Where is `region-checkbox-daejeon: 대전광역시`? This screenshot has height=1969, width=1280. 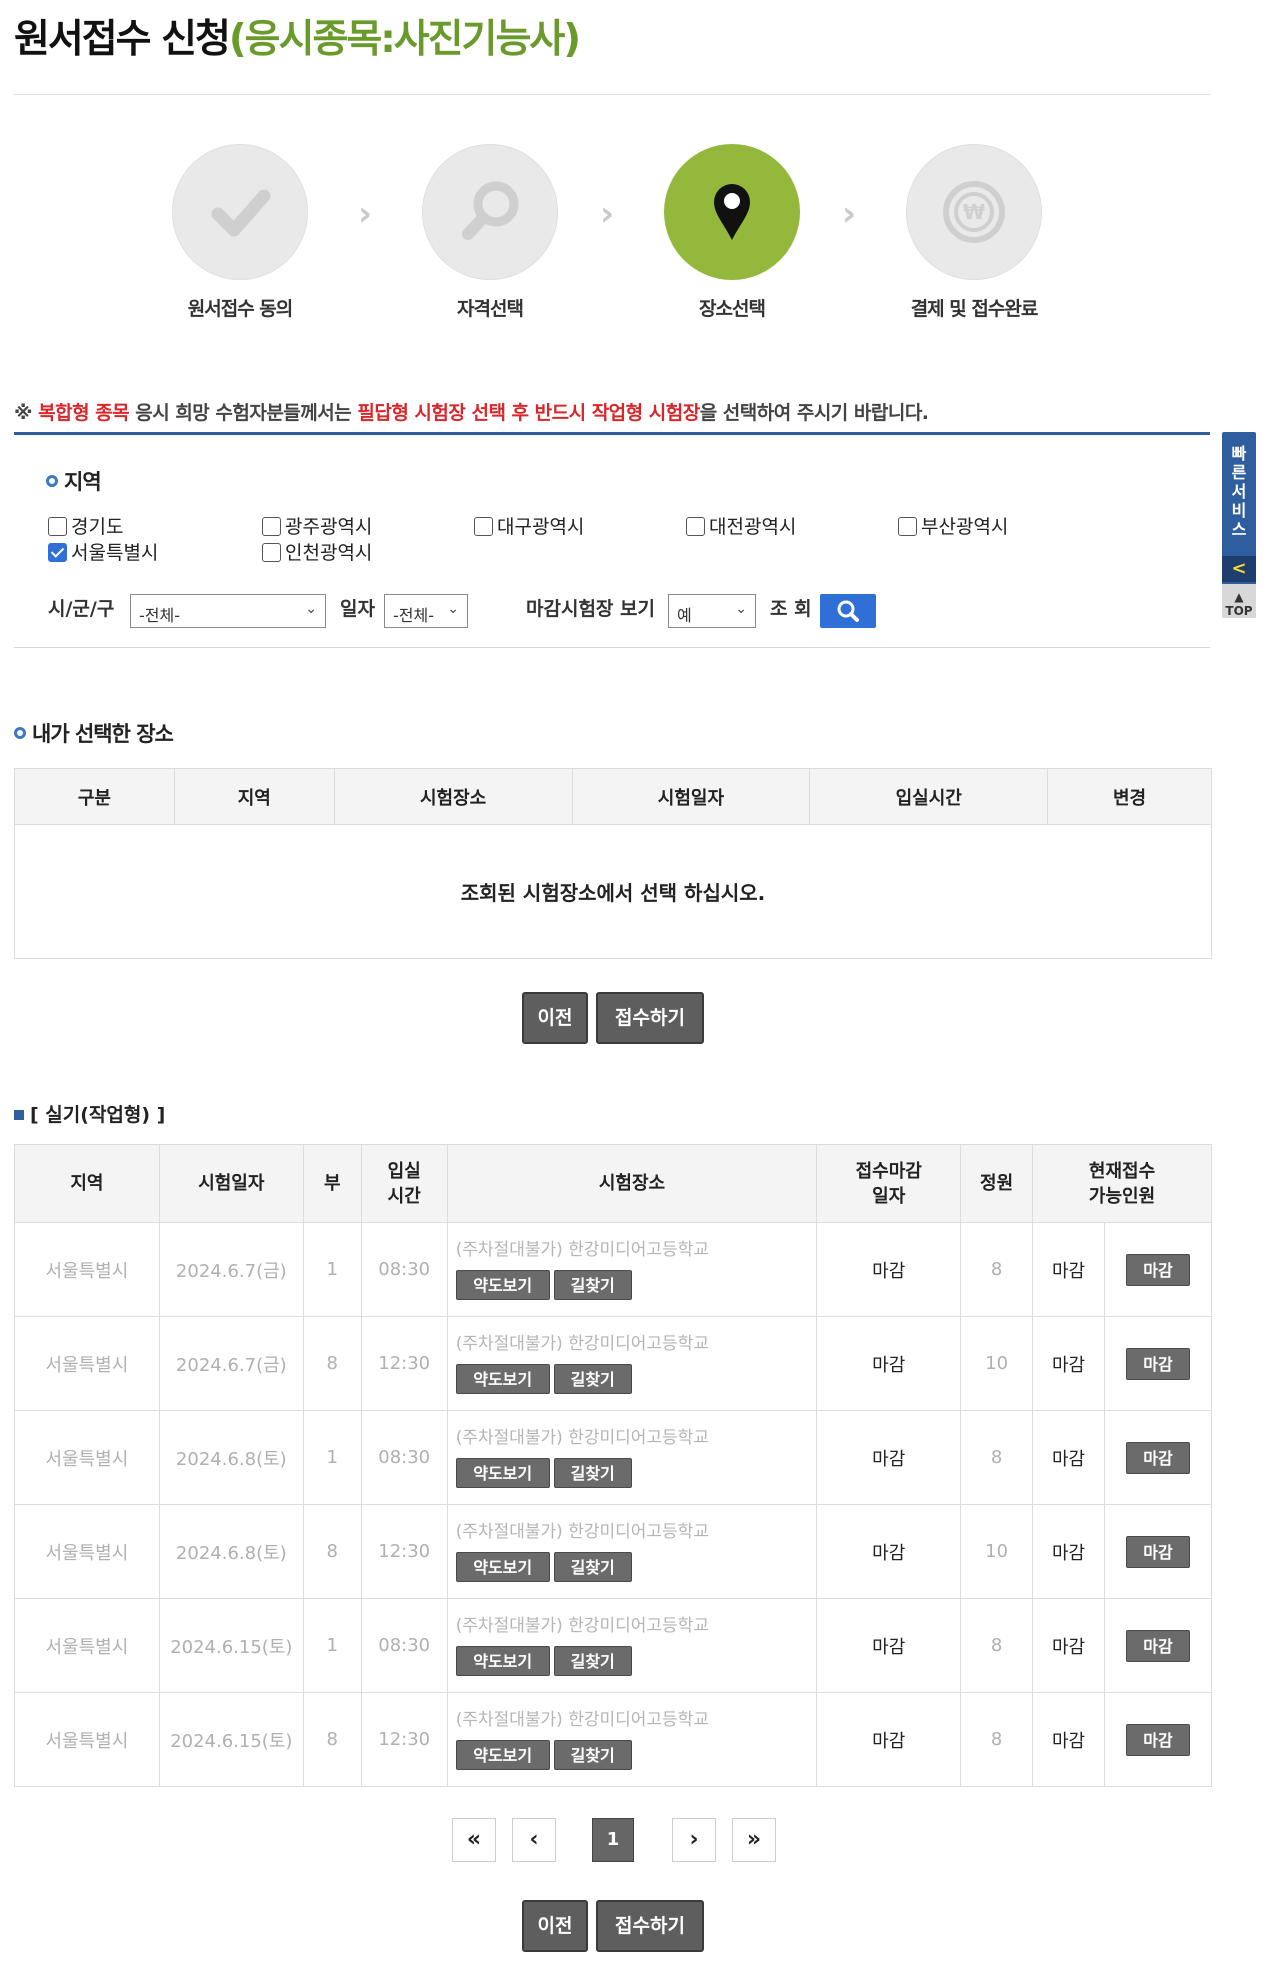 region-checkbox-daejeon: 대전광역시 is located at coordinates (741, 525).